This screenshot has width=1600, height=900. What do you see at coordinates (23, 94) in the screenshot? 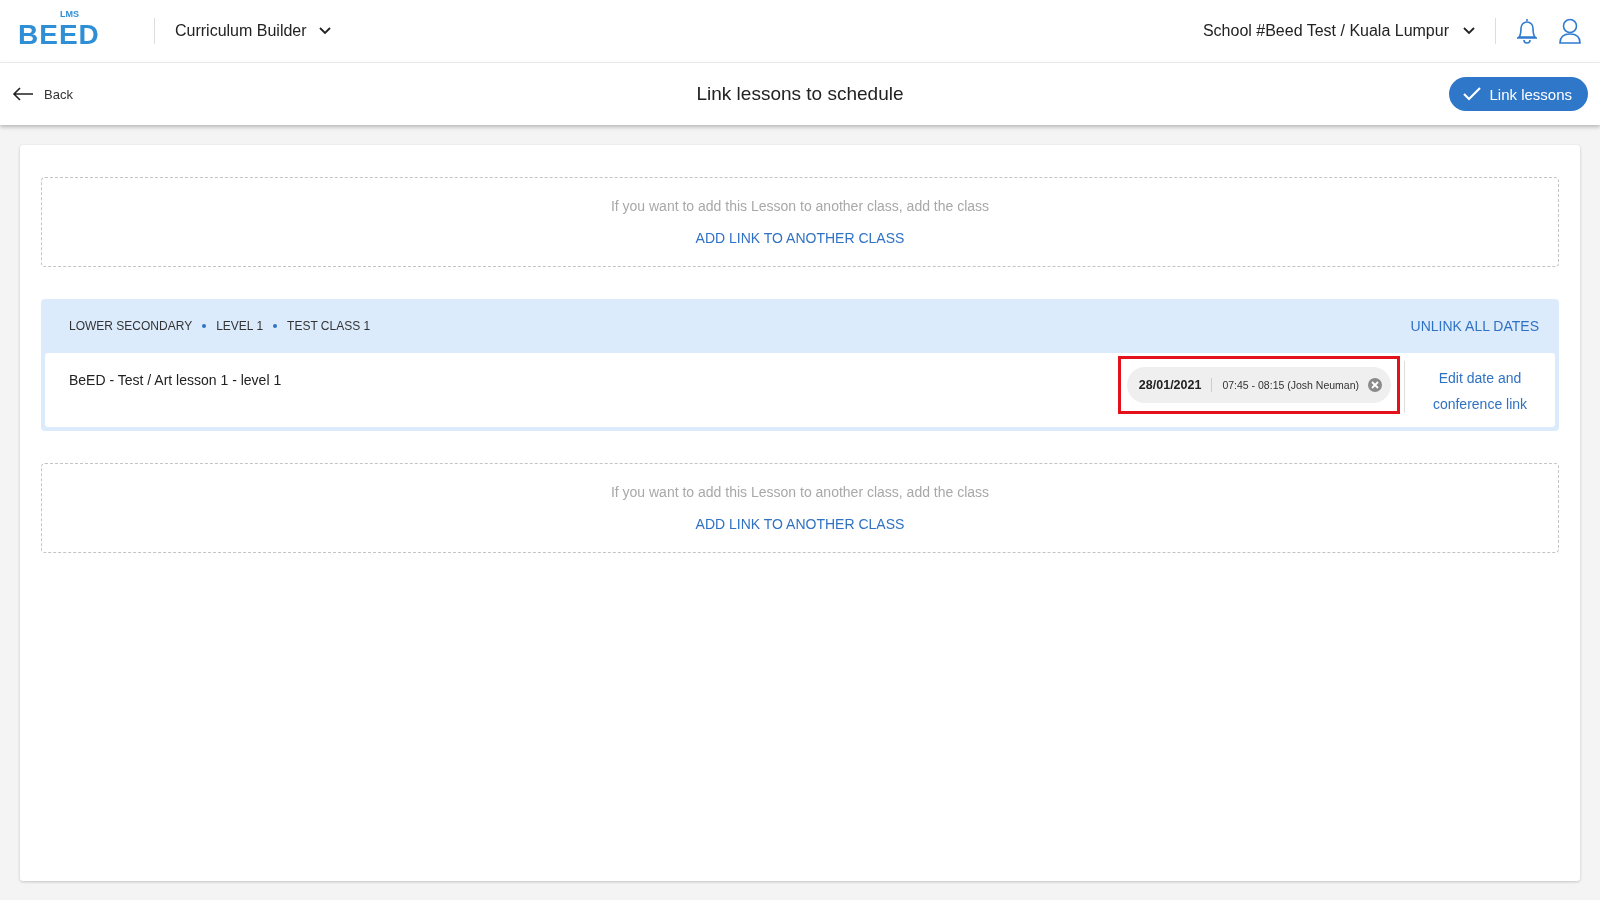
I see `arrow-left-icon` at bounding box center [23, 94].